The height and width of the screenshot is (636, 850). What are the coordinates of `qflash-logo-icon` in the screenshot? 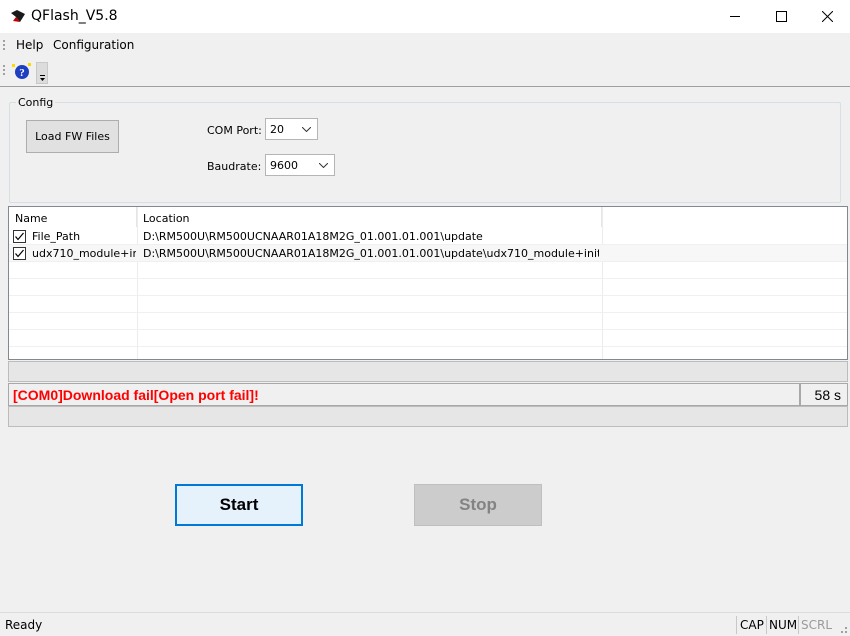 It's located at (18, 16).